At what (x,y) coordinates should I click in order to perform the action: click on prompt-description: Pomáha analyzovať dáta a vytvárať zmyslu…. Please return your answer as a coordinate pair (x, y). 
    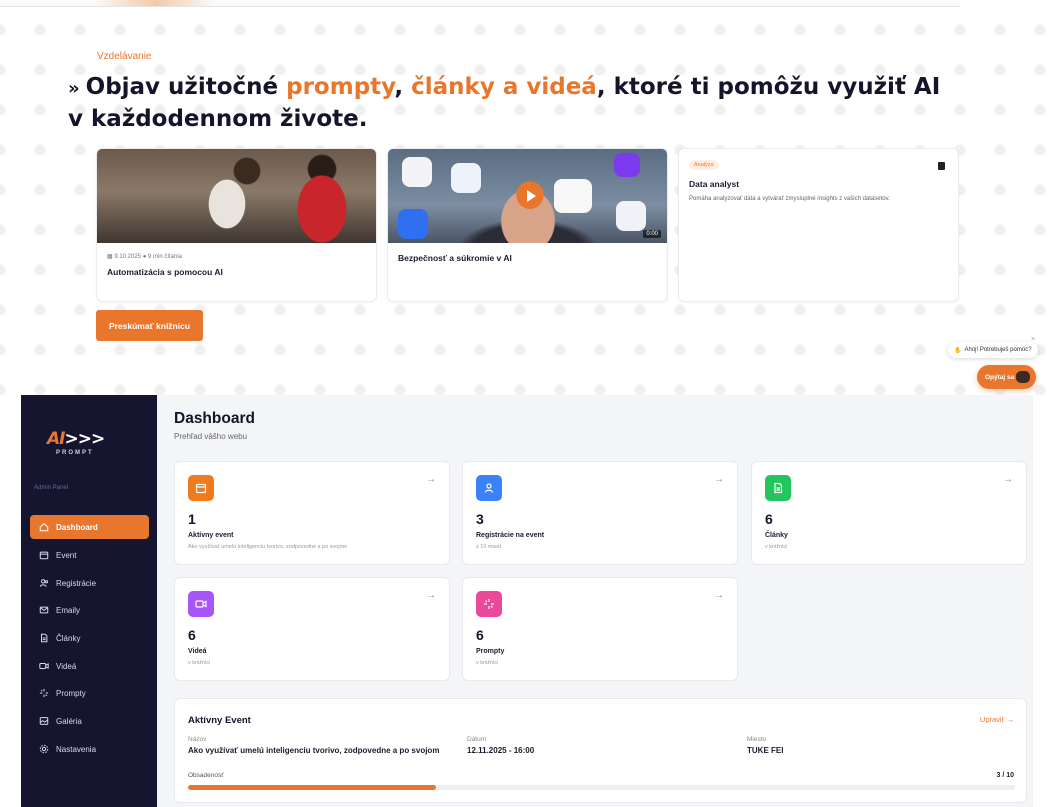
    Looking at the image, I should click on (789, 199).